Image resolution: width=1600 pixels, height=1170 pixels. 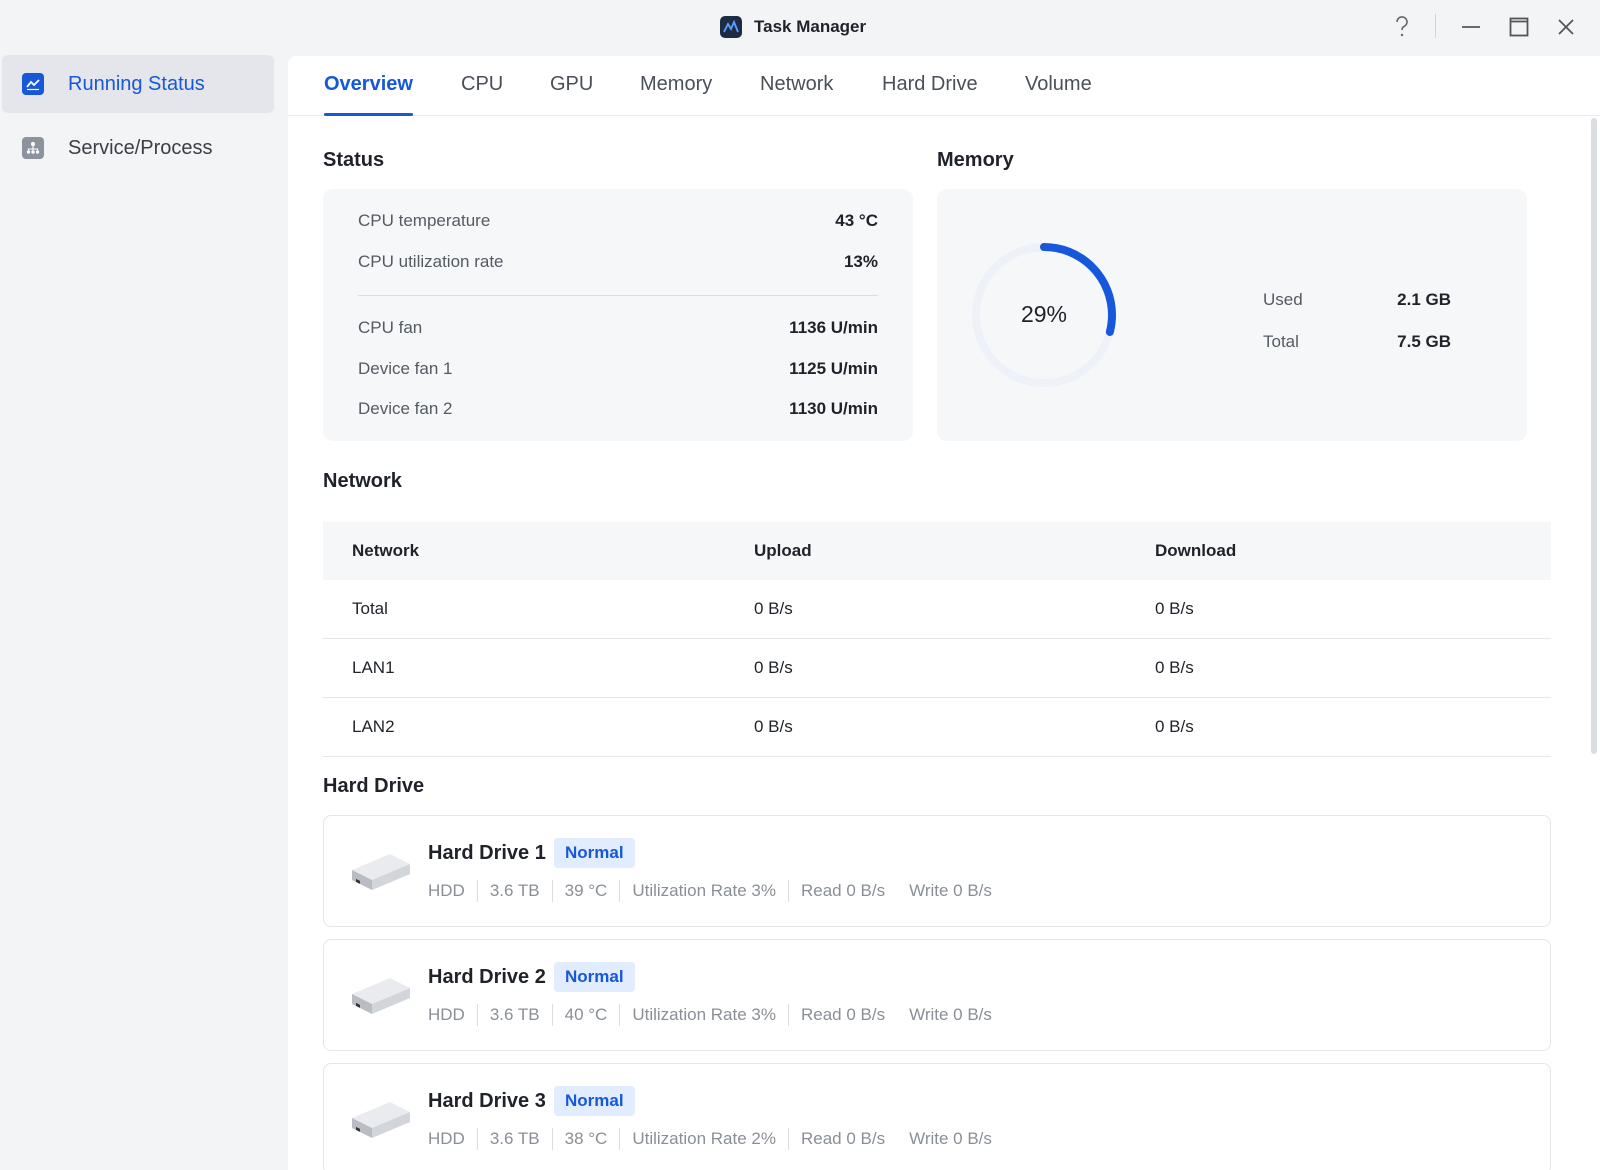 I want to click on window-title-group: Task Manager, so click(x=793, y=27).